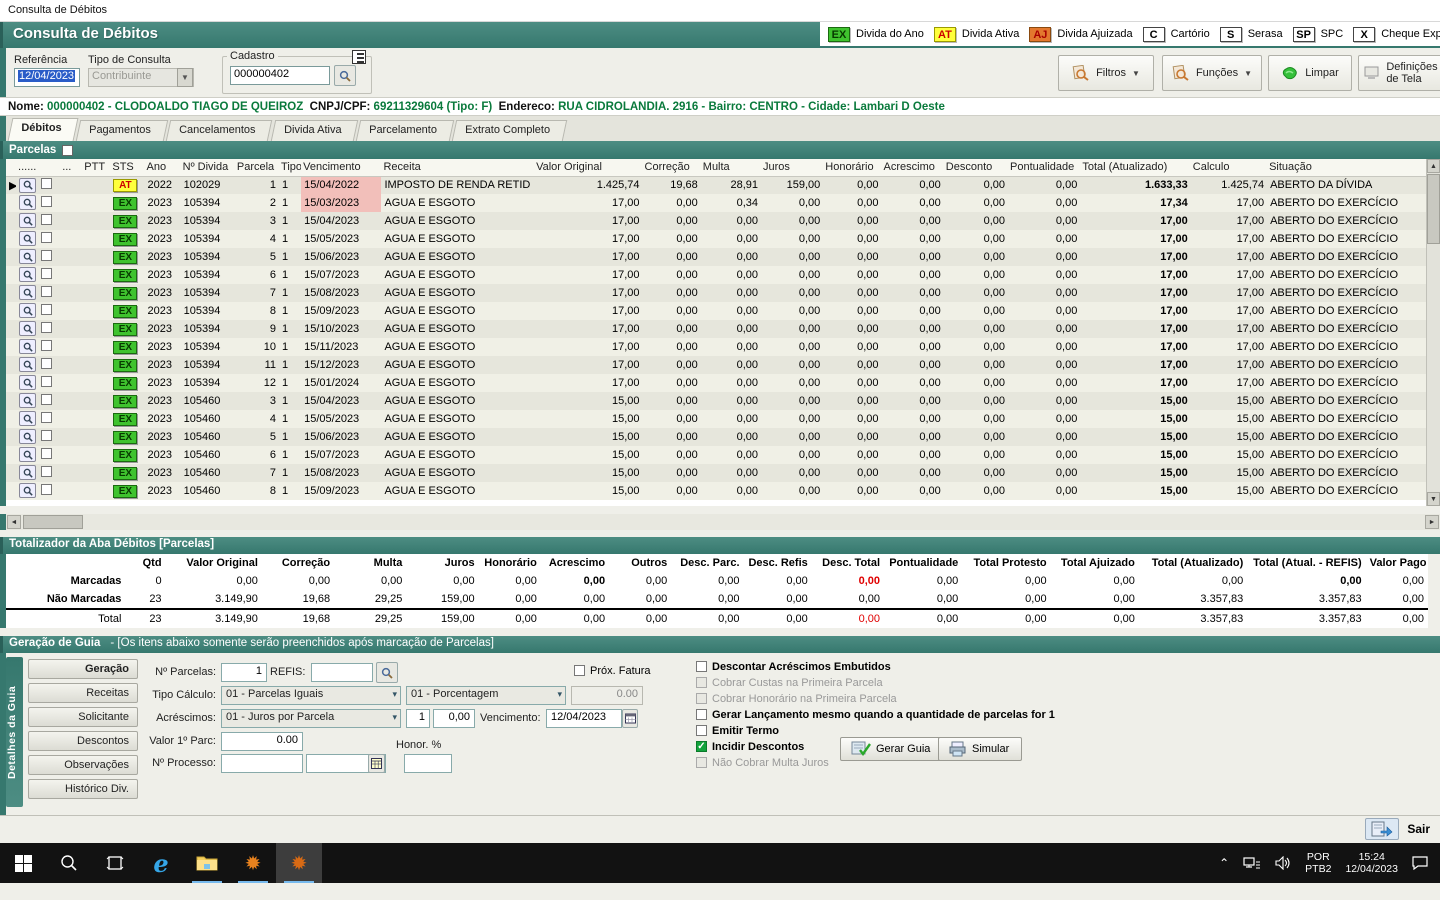  I want to click on guia-nav-gera-o: Geração, so click(83, 669).